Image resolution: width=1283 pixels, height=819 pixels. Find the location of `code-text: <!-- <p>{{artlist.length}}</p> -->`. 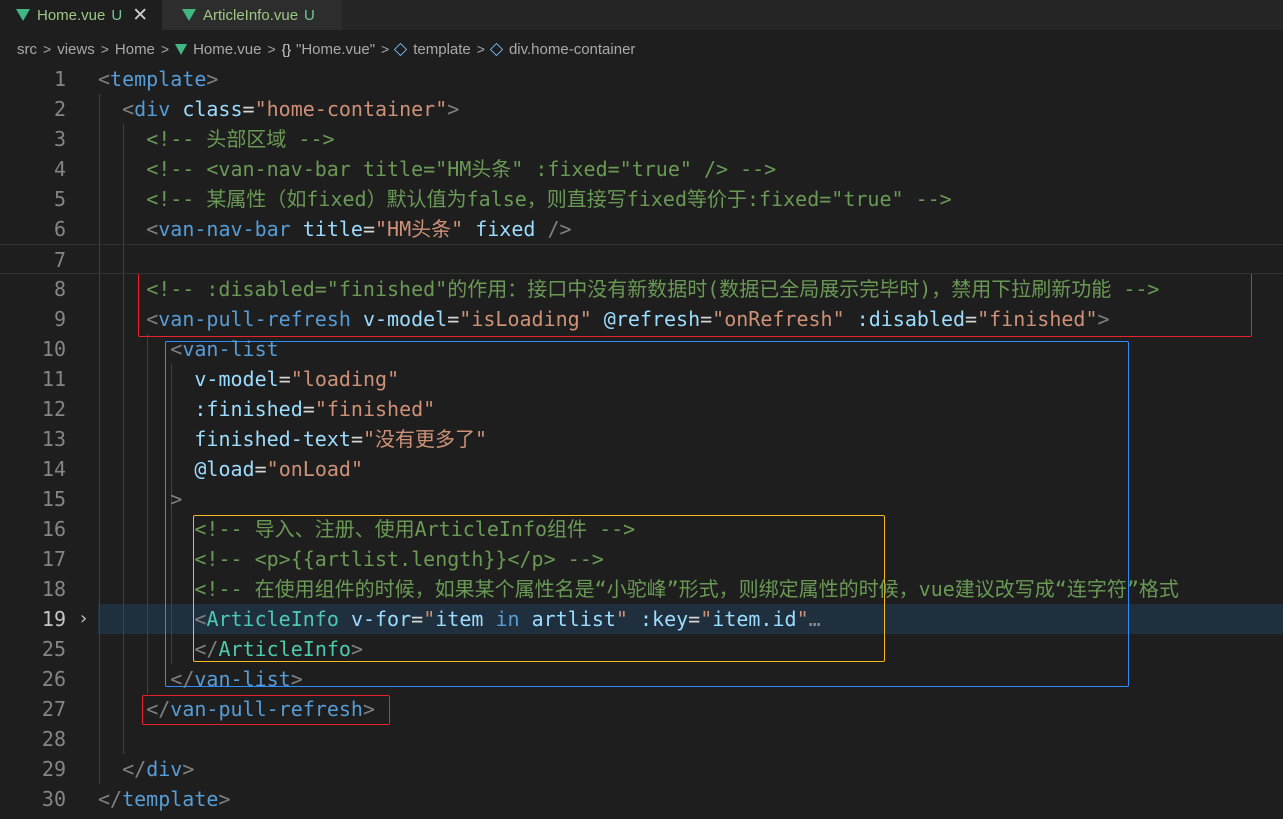

code-text: <!-- <p>{{artlist.length}}</p> --> is located at coordinates (398, 559).